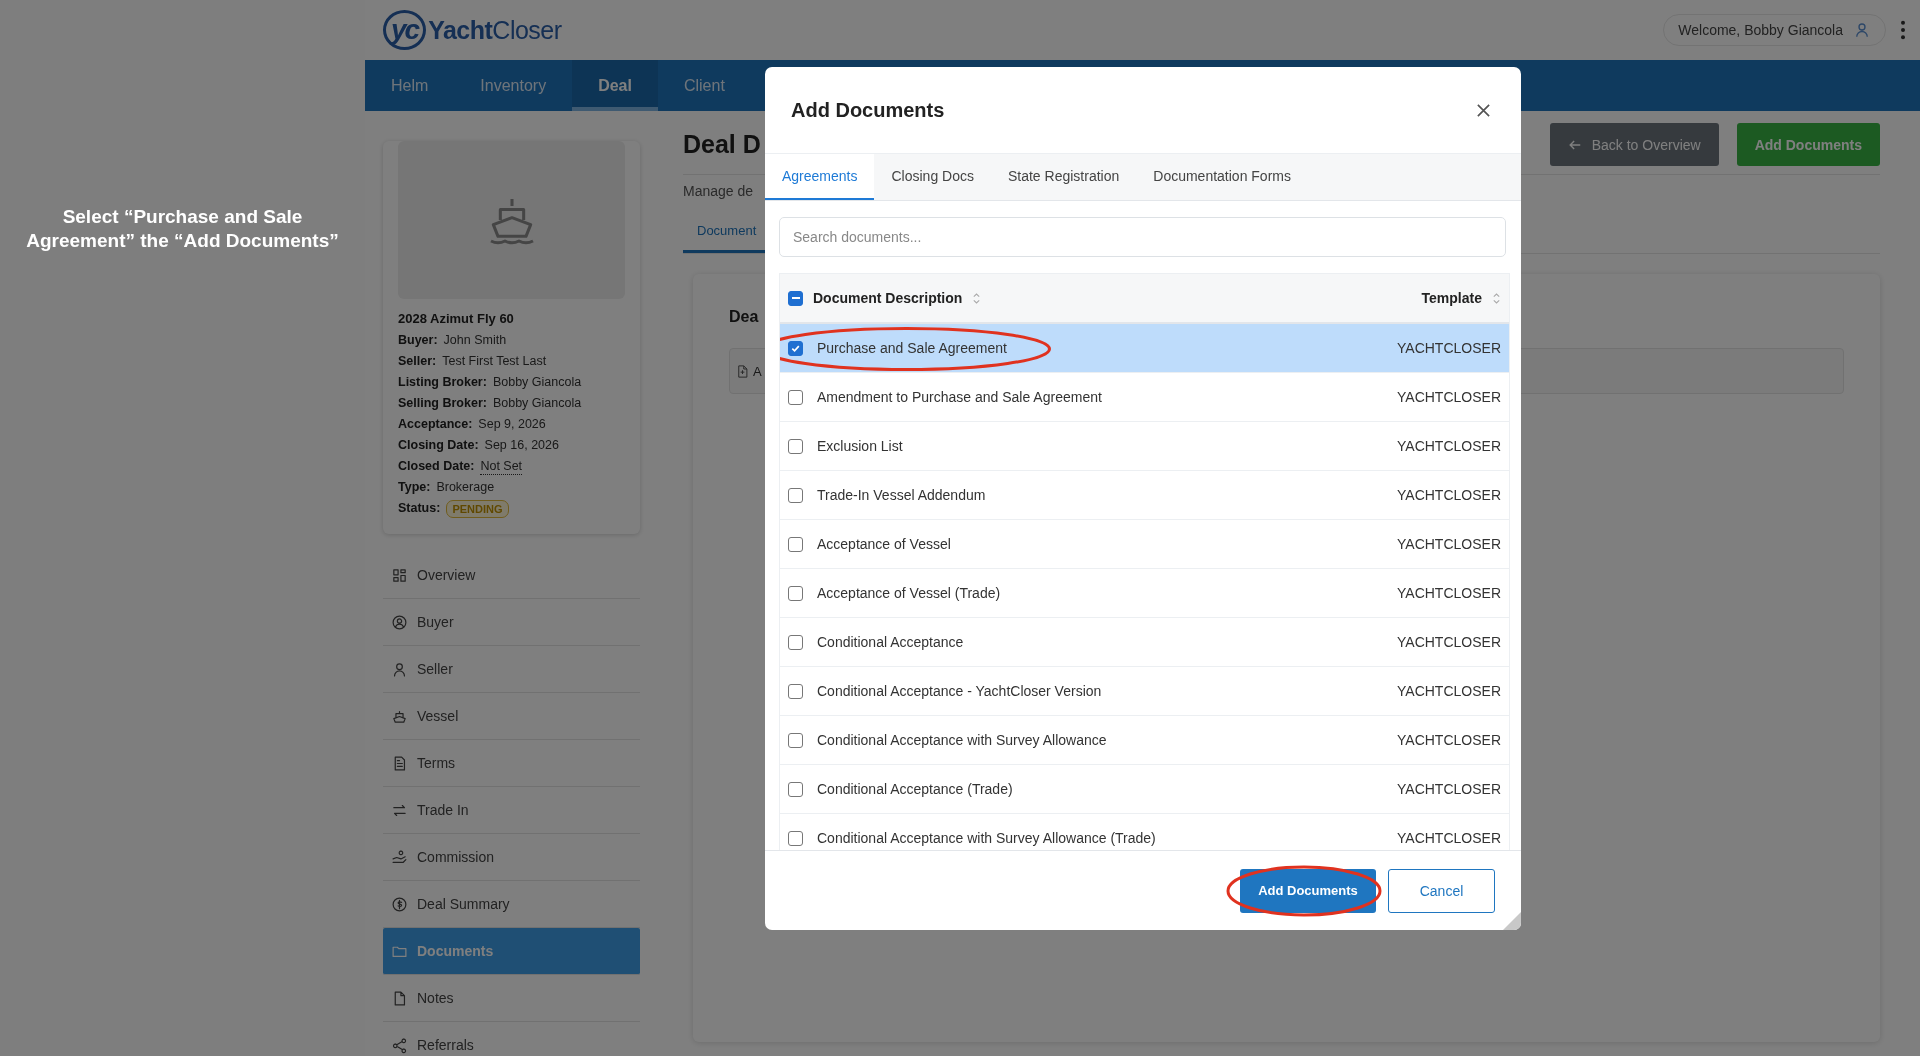 The image size is (1920, 1056). I want to click on column-header: Template, so click(1451, 298).